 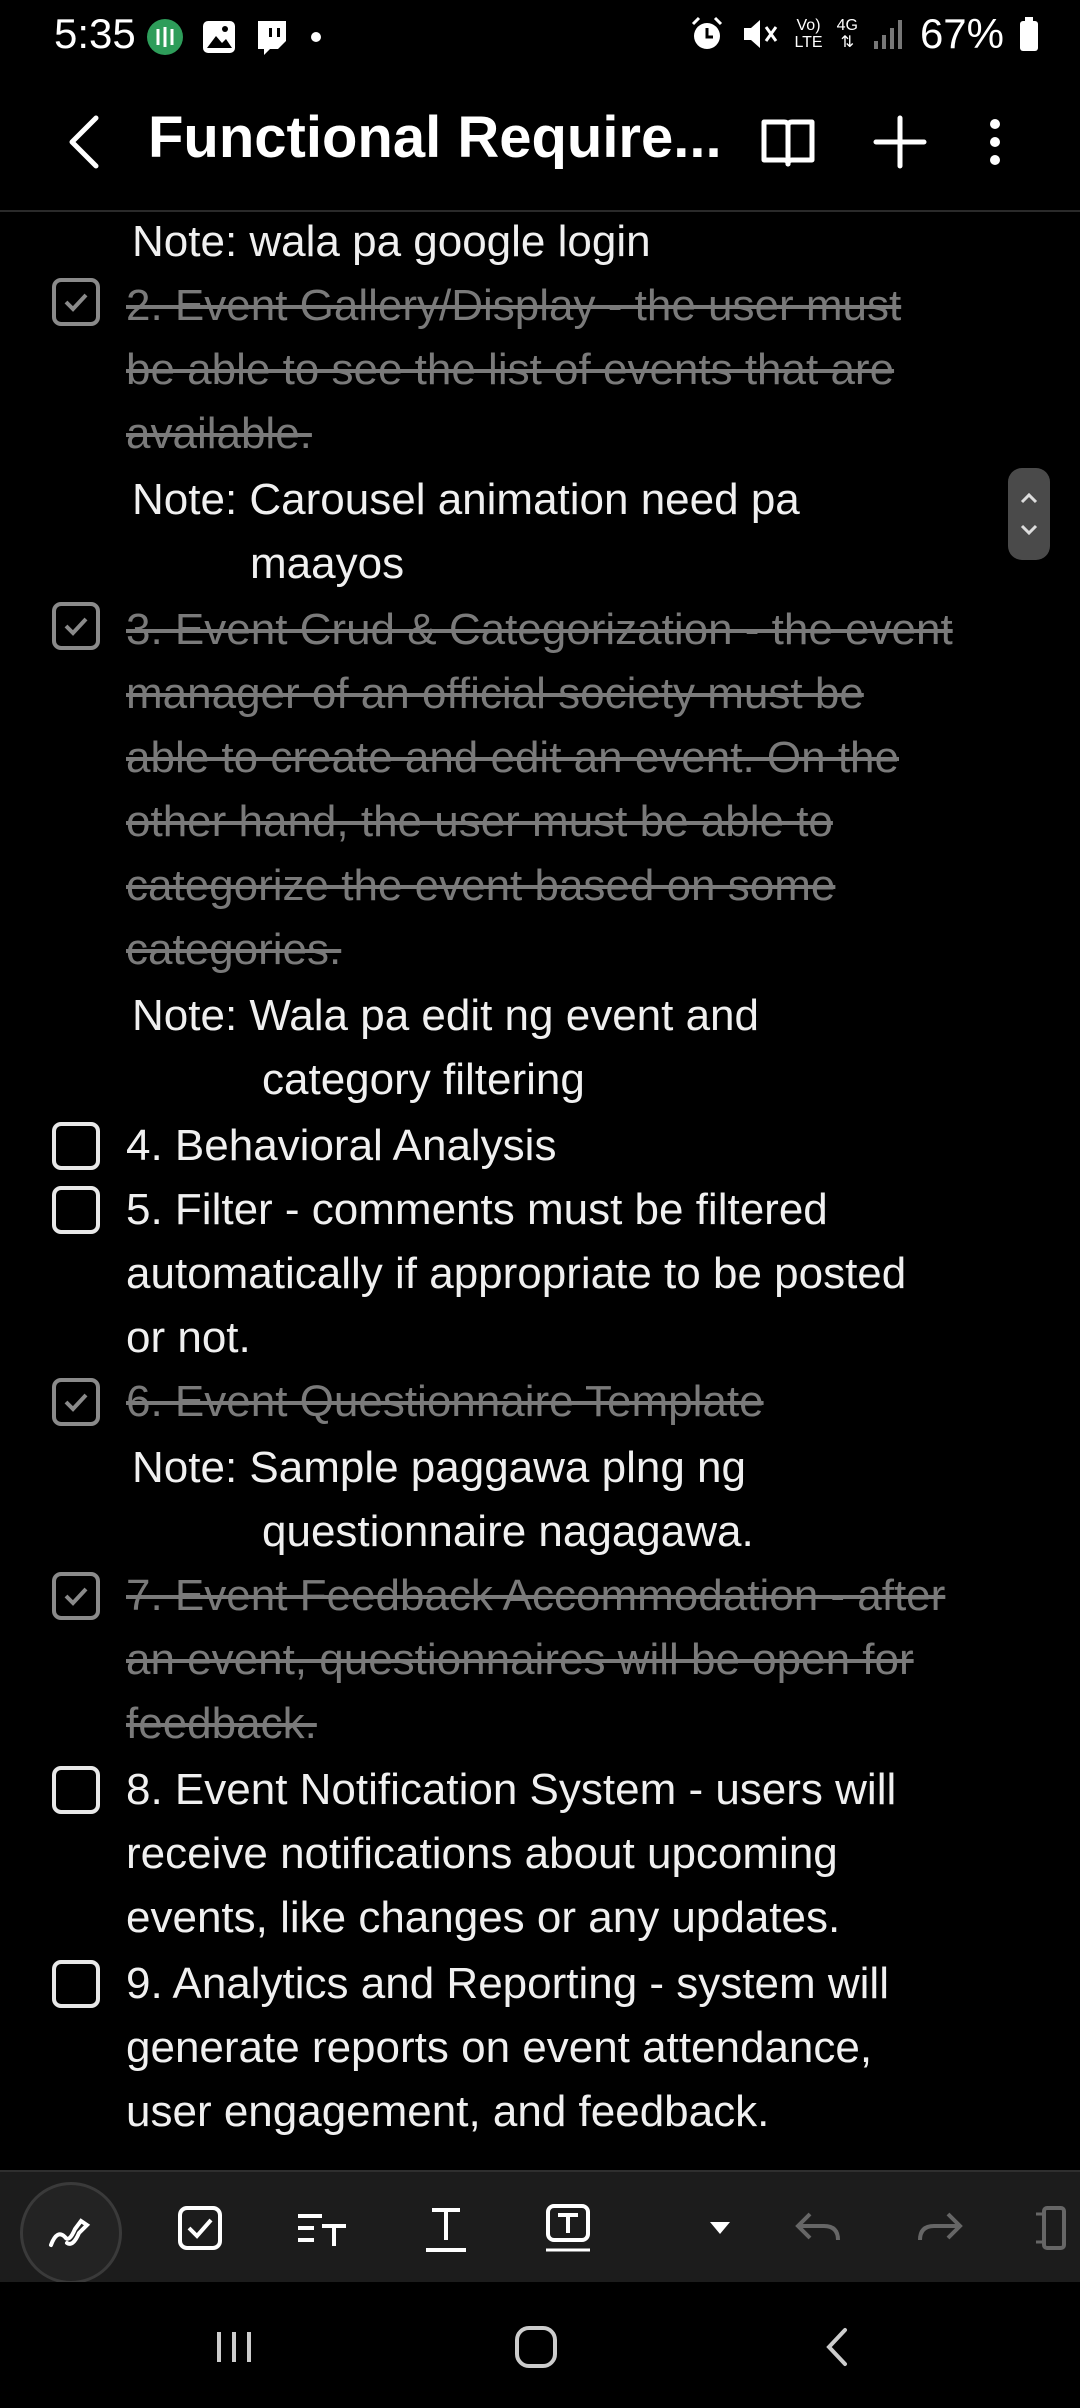 What do you see at coordinates (233, 950) in the screenshot?
I see `checklist-item-text: categories.` at bounding box center [233, 950].